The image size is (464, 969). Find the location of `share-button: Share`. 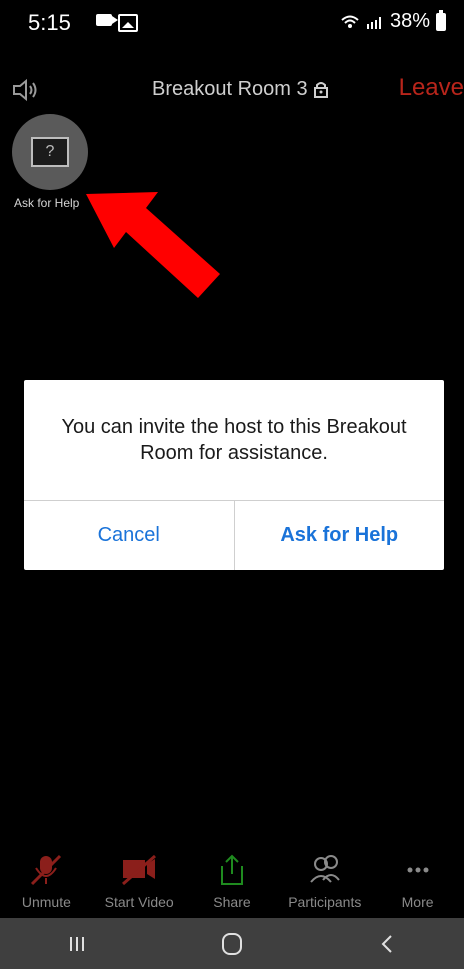

share-button: Share is located at coordinates (232, 881).